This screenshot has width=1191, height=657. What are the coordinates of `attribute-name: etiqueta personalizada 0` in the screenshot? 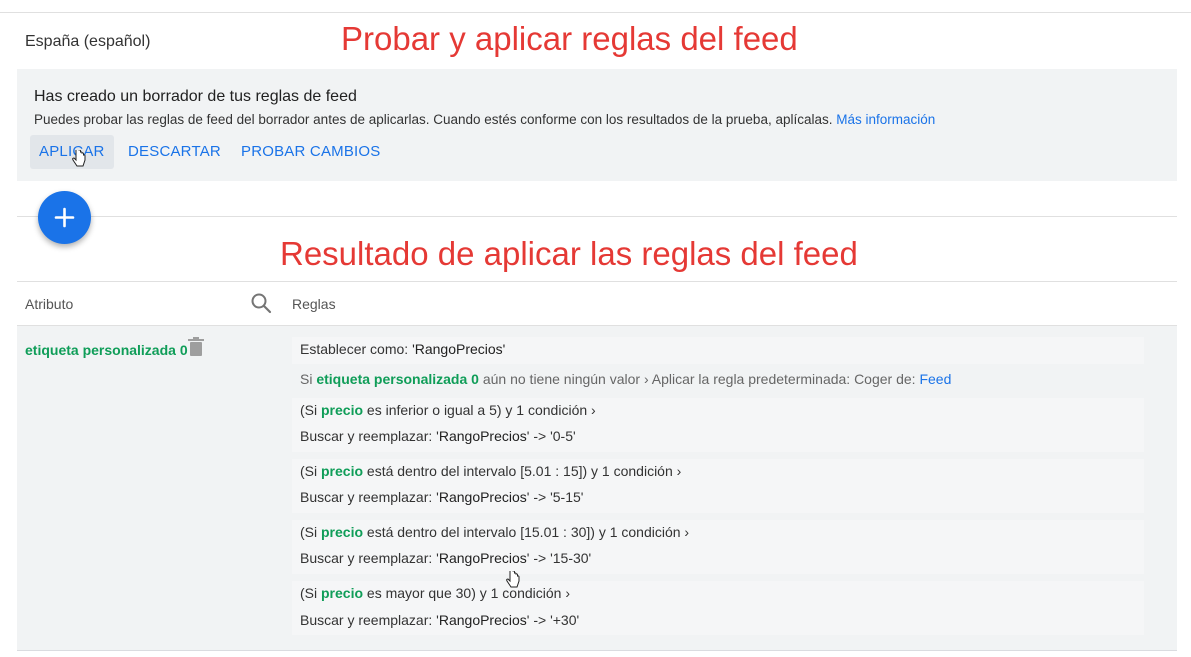 It's located at (106, 350).